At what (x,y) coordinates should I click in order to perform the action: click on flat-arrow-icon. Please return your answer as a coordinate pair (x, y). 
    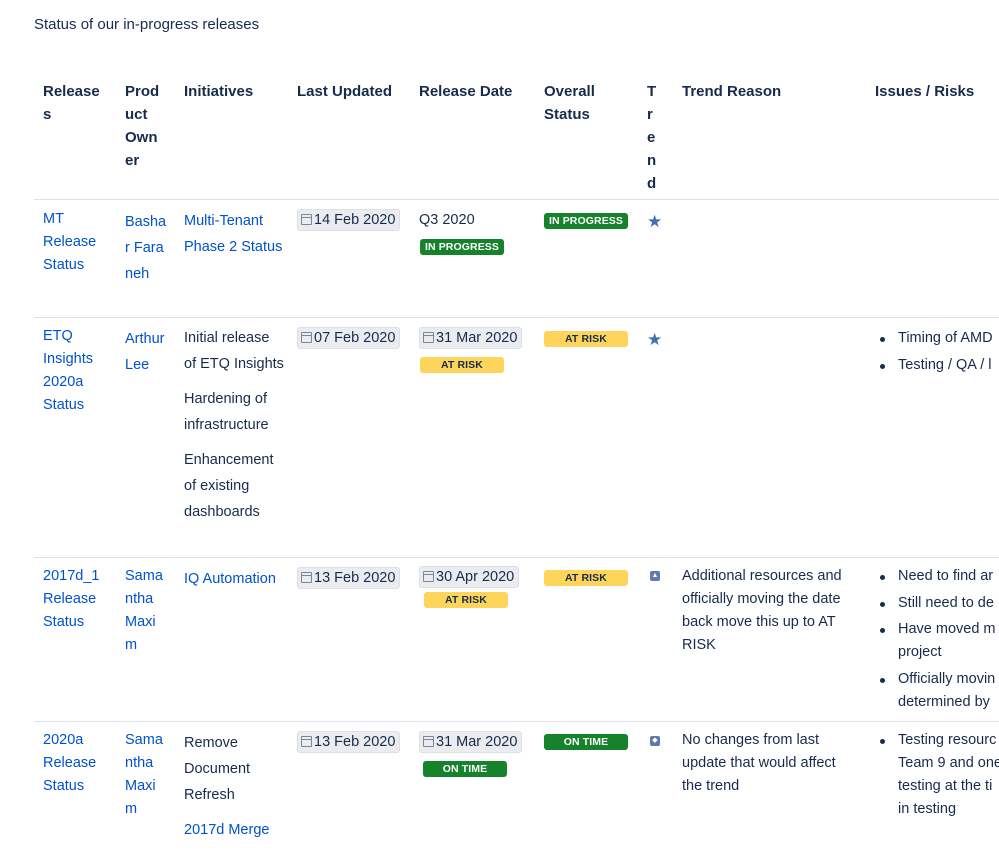
    Looking at the image, I should click on (655, 740).